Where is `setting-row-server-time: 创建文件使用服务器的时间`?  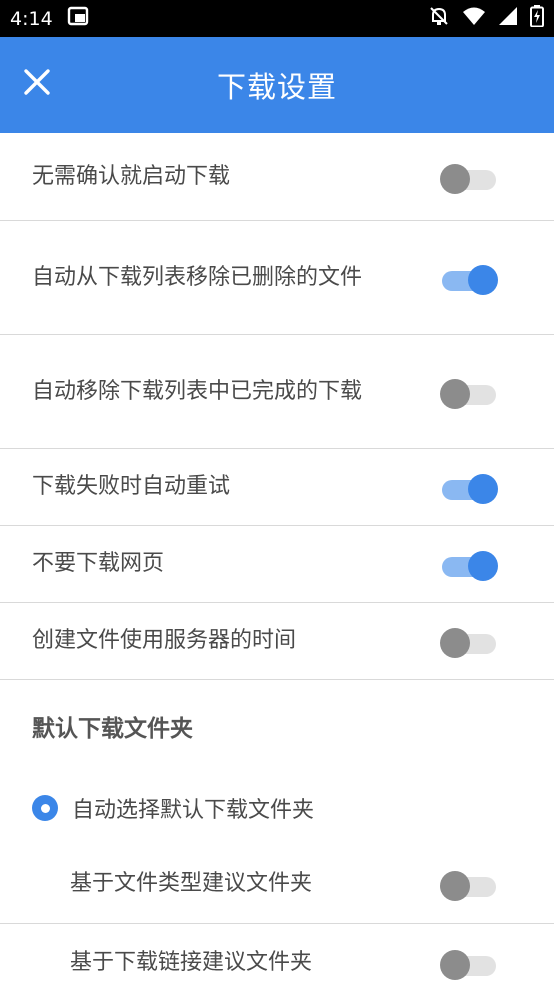
setting-row-server-time: 创建文件使用服务器的时间 is located at coordinates (277, 641).